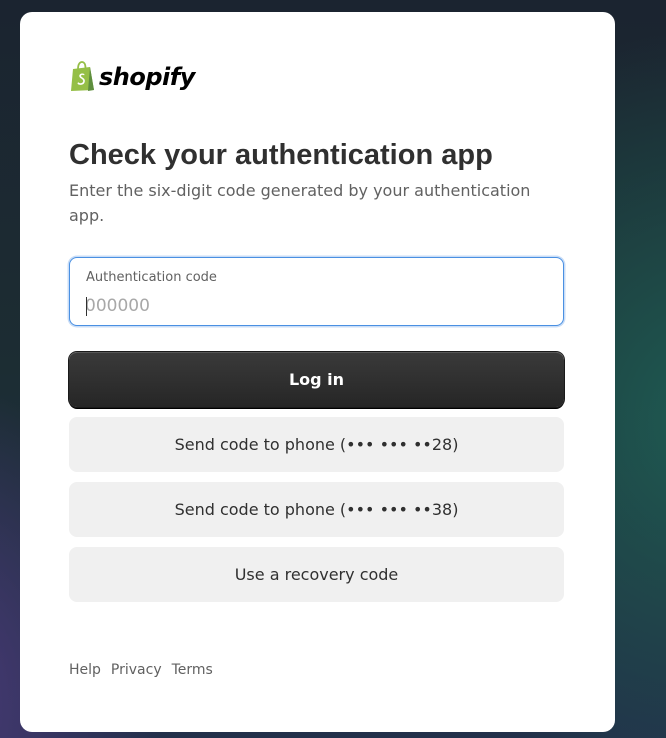  I want to click on shopify-logo: shopify, so click(132, 76).